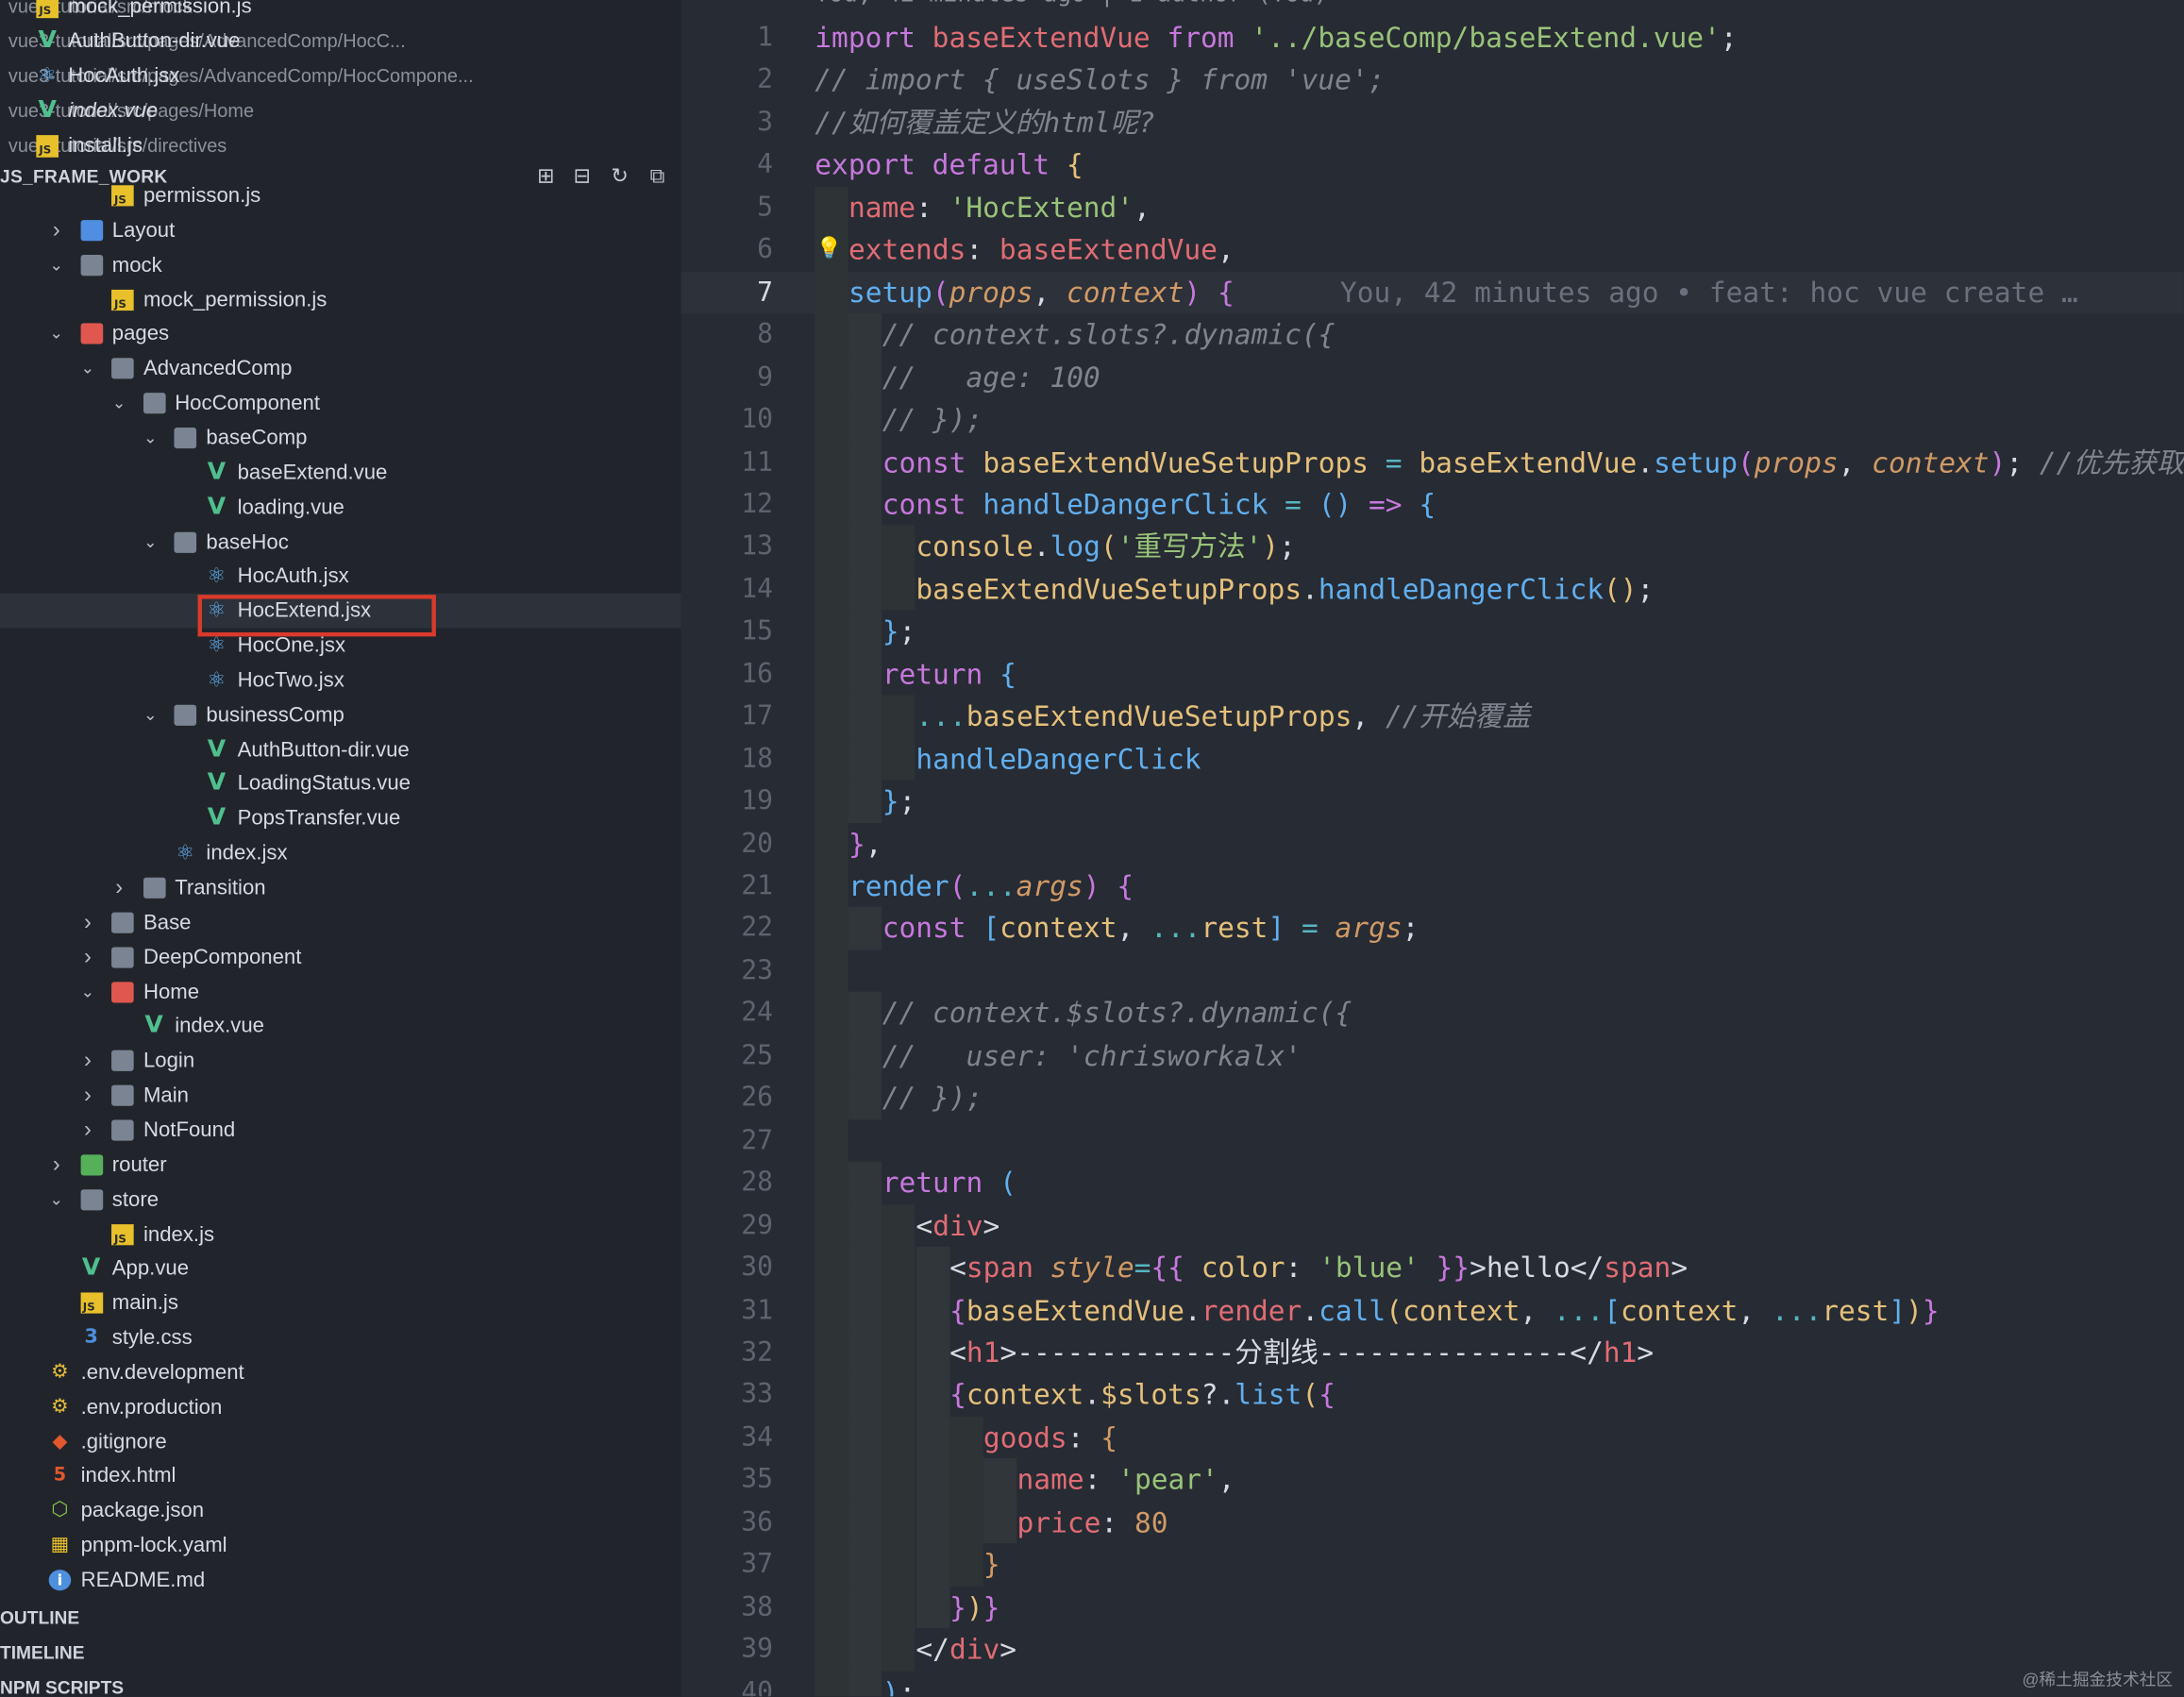 The height and width of the screenshot is (1697, 2184). What do you see at coordinates (1432, 1225) in the screenshot?
I see `code-line: 29 <div>` at bounding box center [1432, 1225].